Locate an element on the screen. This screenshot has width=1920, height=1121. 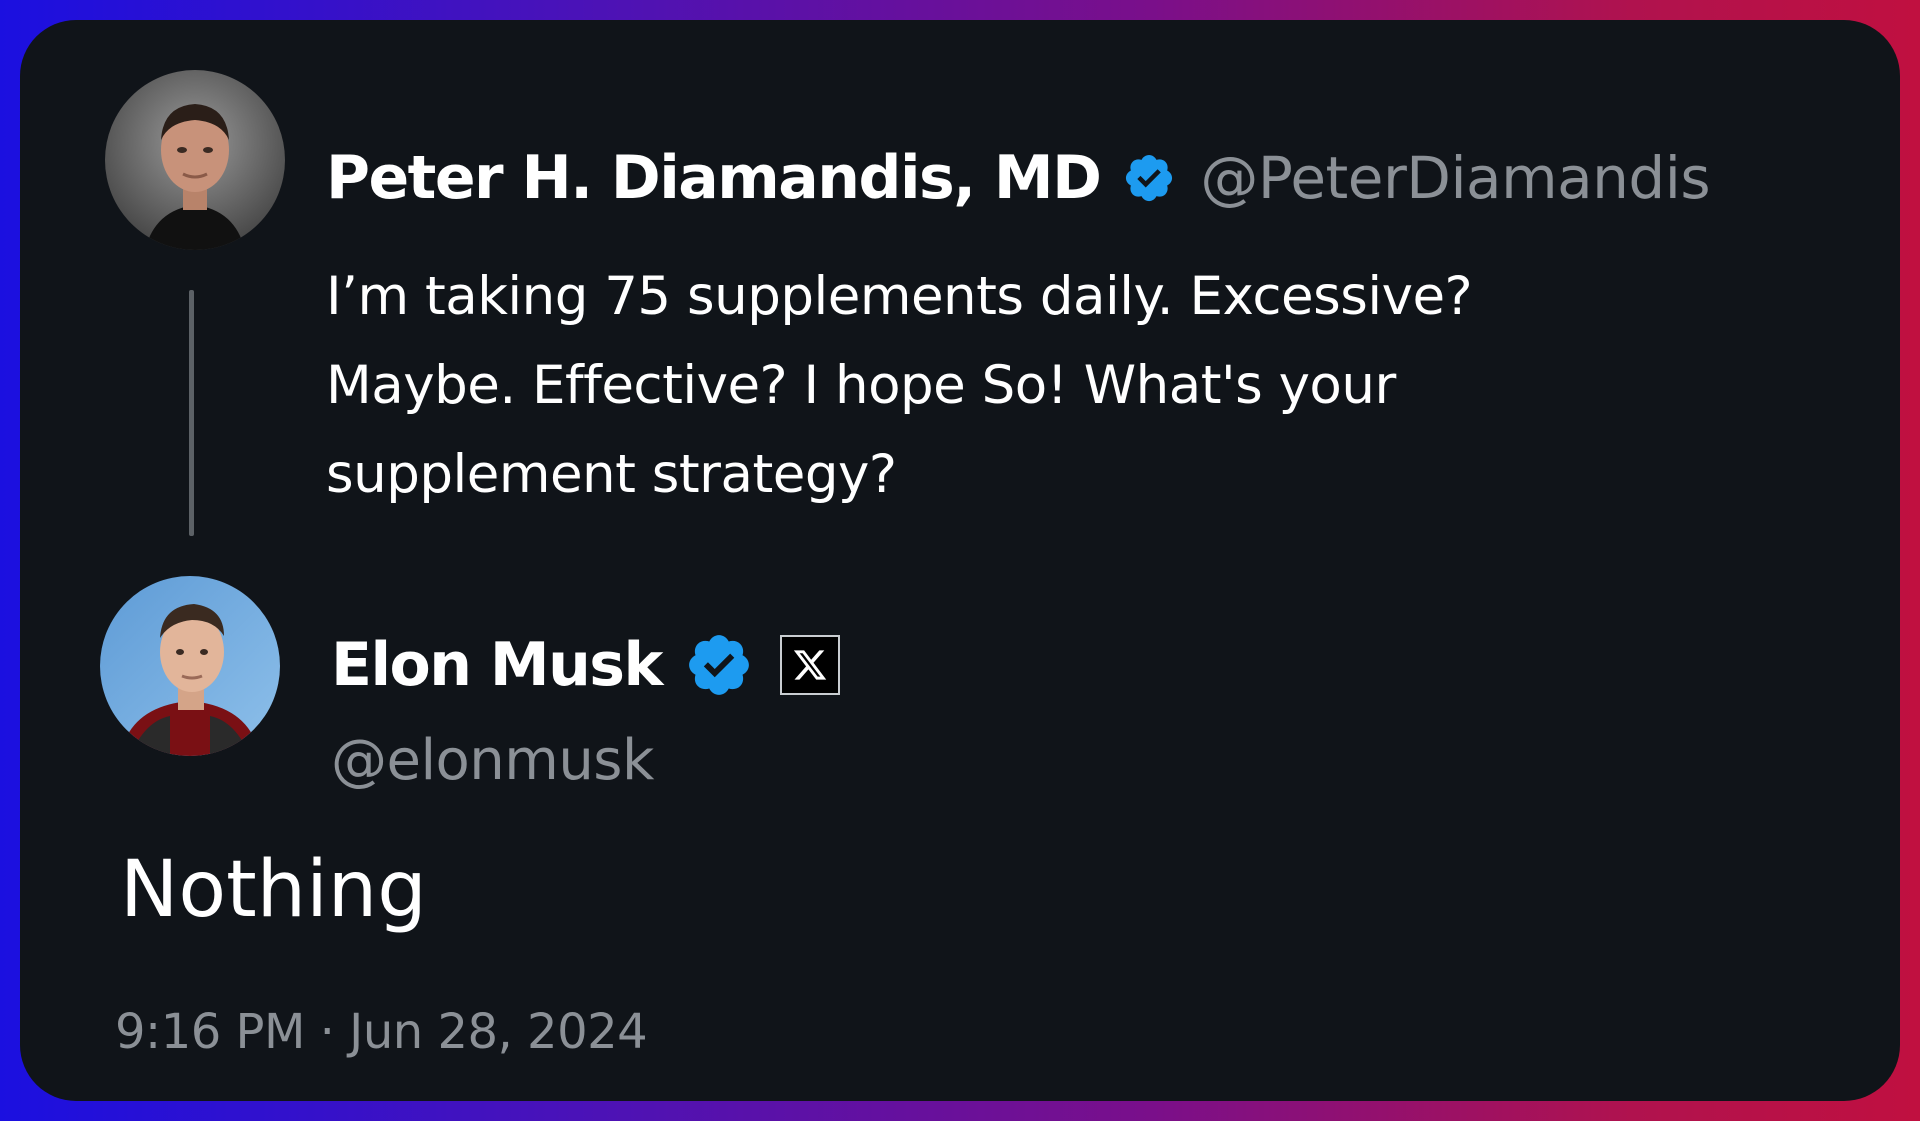
x-logo-icon is located at coordinates (809, 665).